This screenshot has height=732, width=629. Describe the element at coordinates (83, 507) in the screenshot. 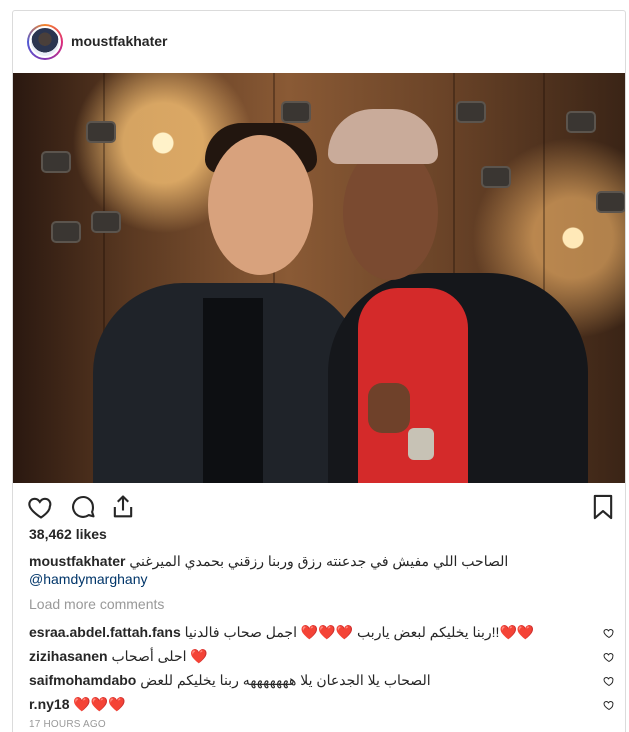

I see `comment-bubble-icon` at that location.